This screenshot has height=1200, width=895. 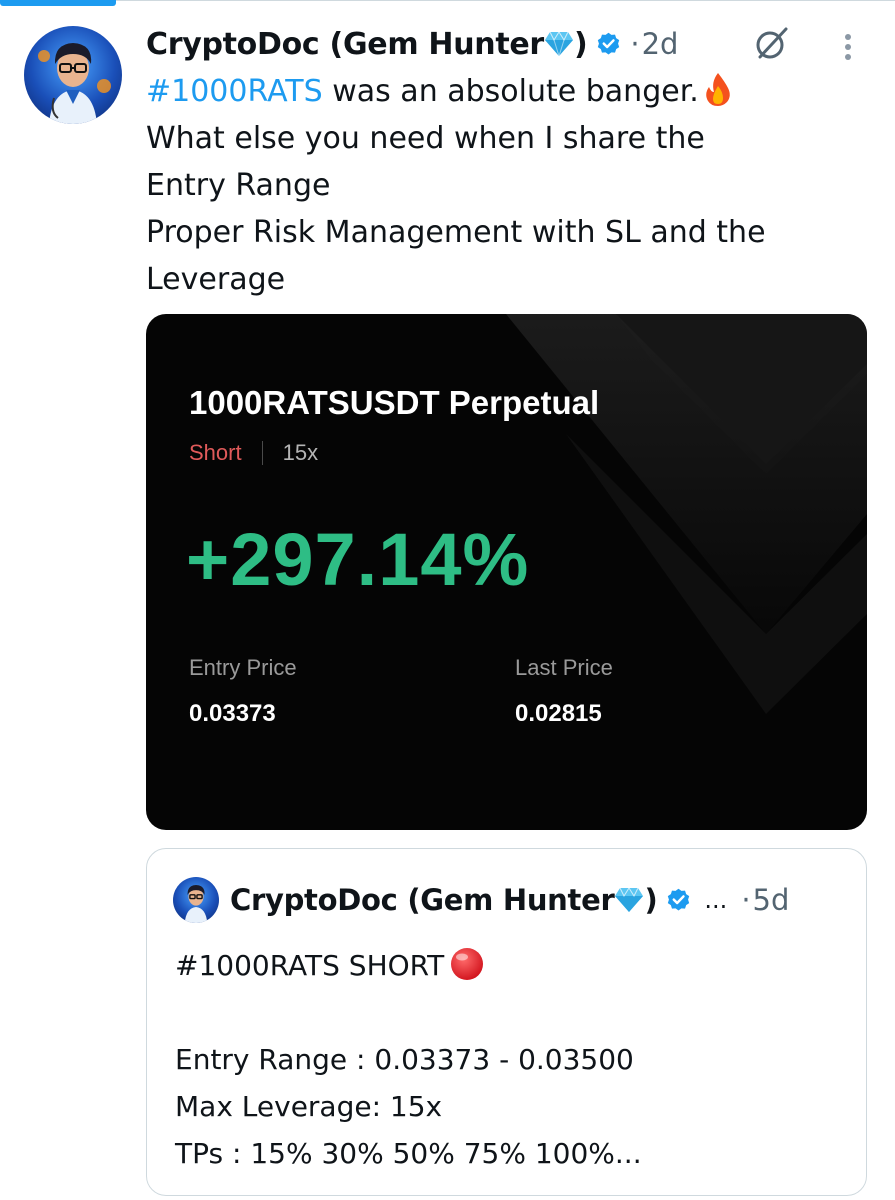 What do you see at coordinates (300, 452) in the screenshot?
I see `position-leverage: 15x` at bounding box center [300, 452].